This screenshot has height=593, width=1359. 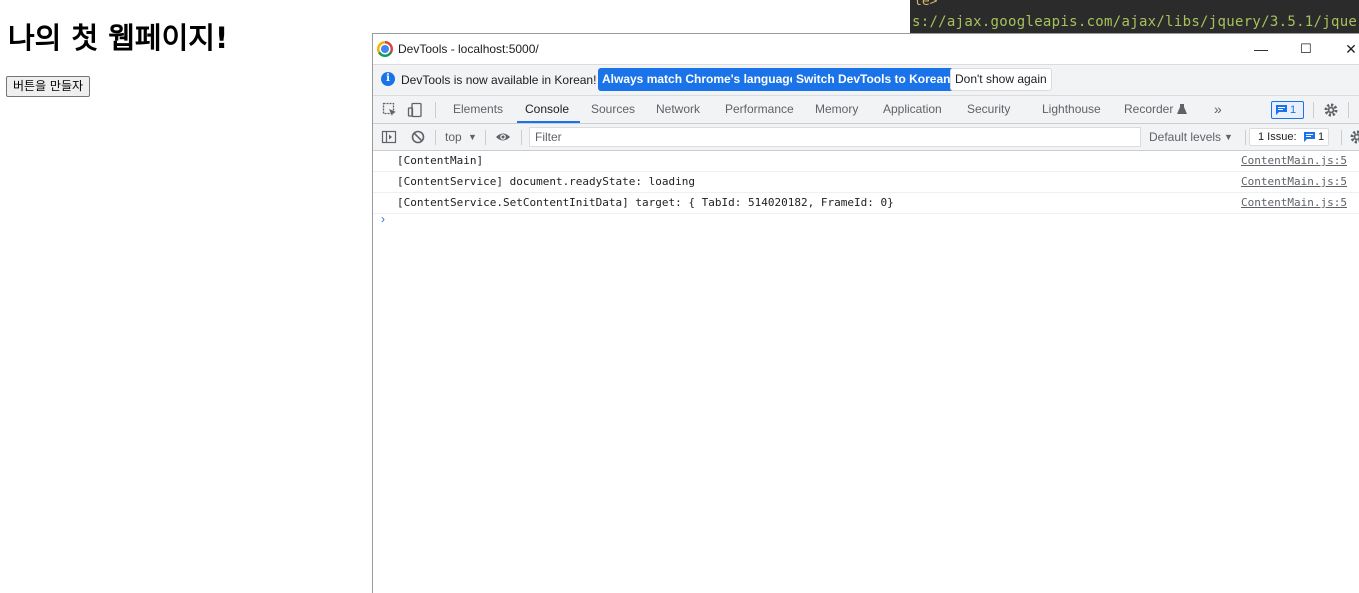 I want to click on page-title: 나의 첫 웹페이지!, so click(x=118, y=38).